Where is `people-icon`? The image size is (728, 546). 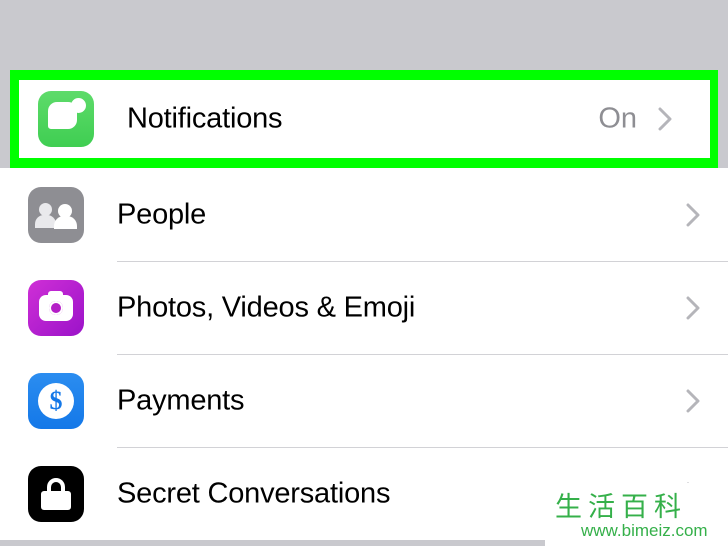
people-icon is located at coordinates (56, 214).